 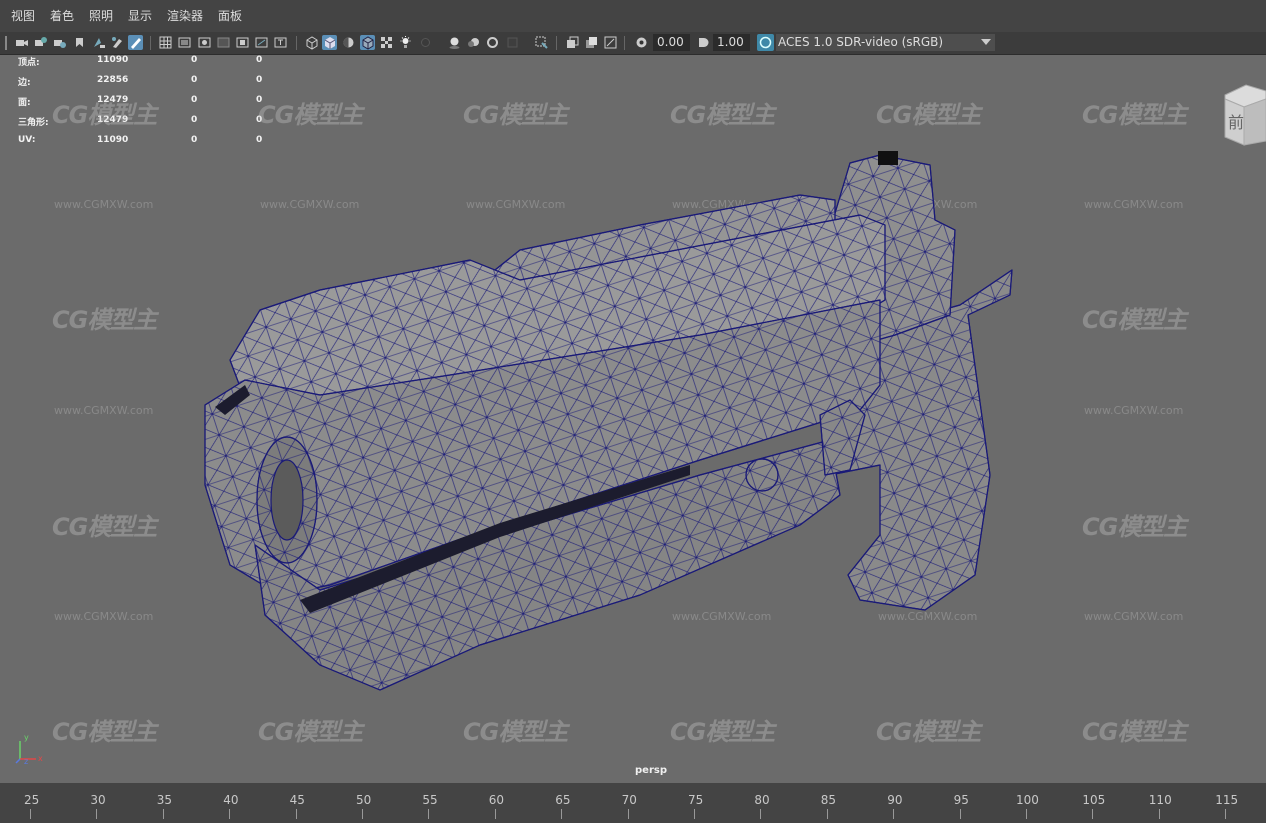 I want to click on axis-x-label: x, so click(x=40, y=758).